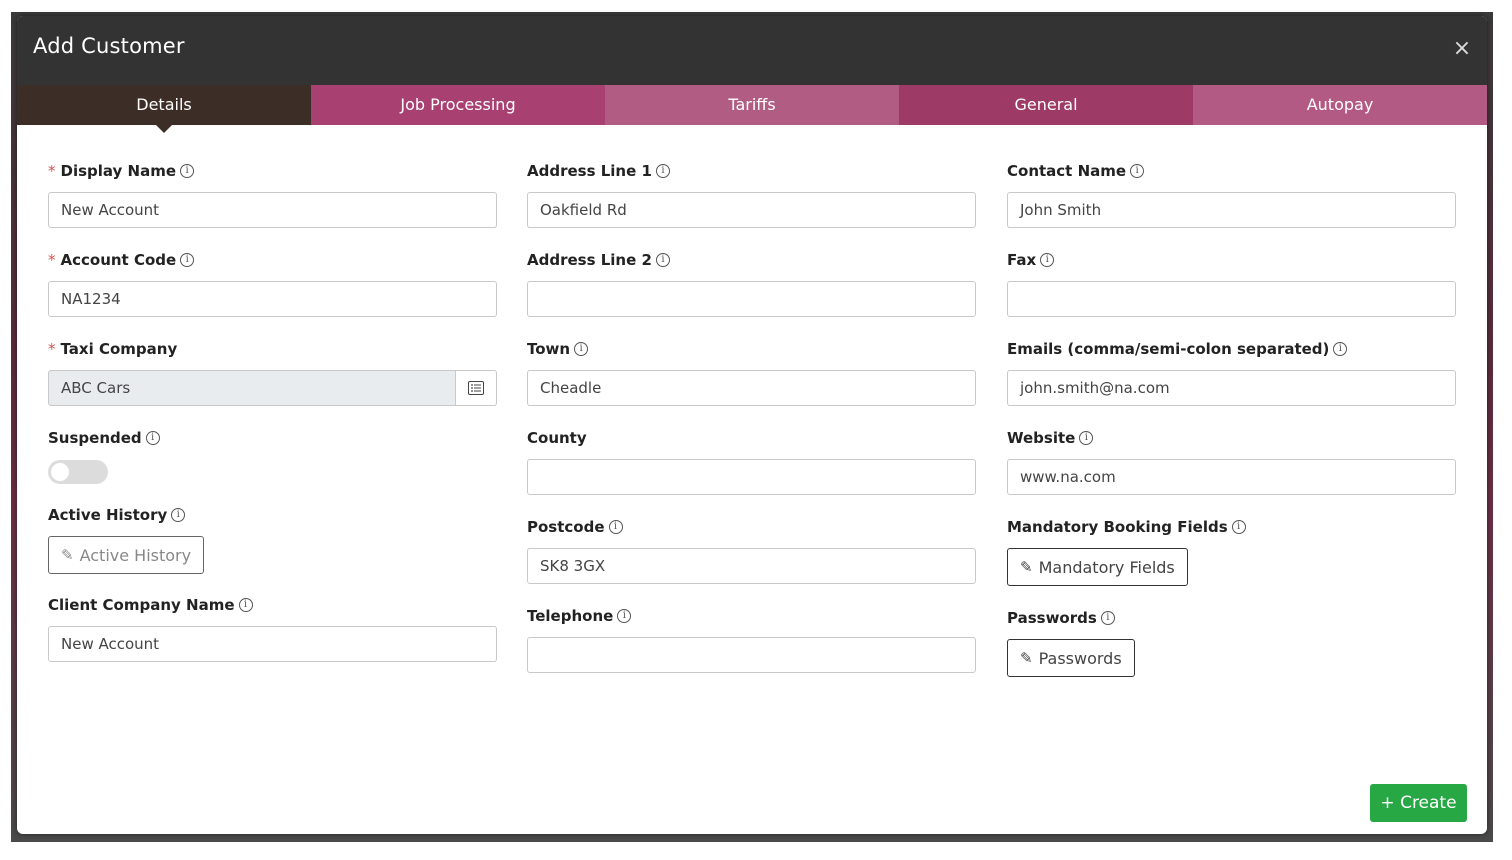 The image size is (1512, 860). I want to click on contact-name-field: Contact Name i John Smith, so click(1231, 194).